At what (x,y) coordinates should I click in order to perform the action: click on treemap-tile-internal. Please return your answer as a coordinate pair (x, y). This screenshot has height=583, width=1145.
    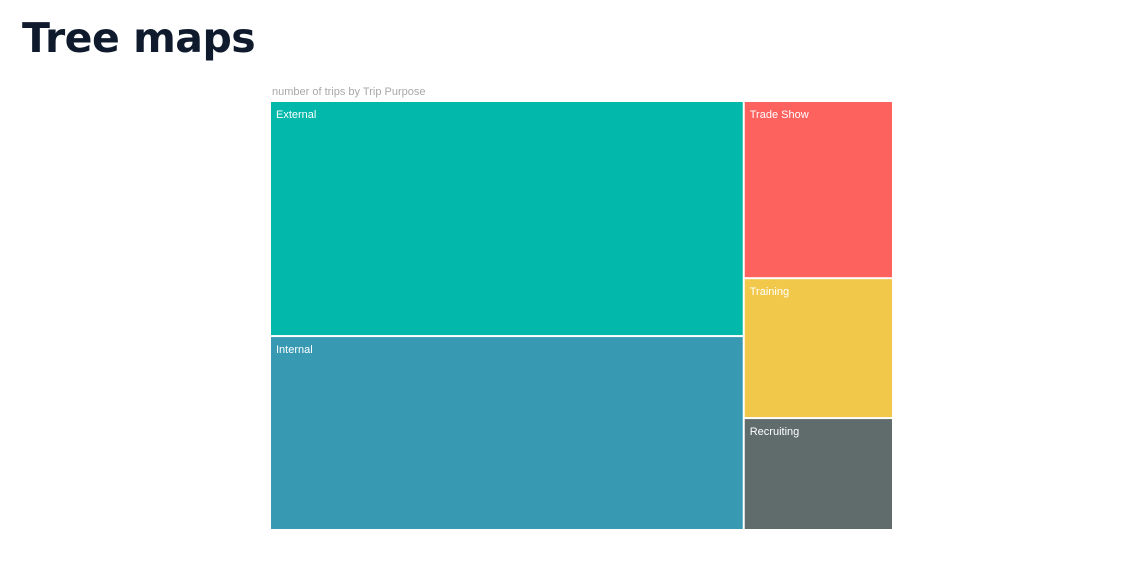
    Looking at the image, I should click on (507, 433).